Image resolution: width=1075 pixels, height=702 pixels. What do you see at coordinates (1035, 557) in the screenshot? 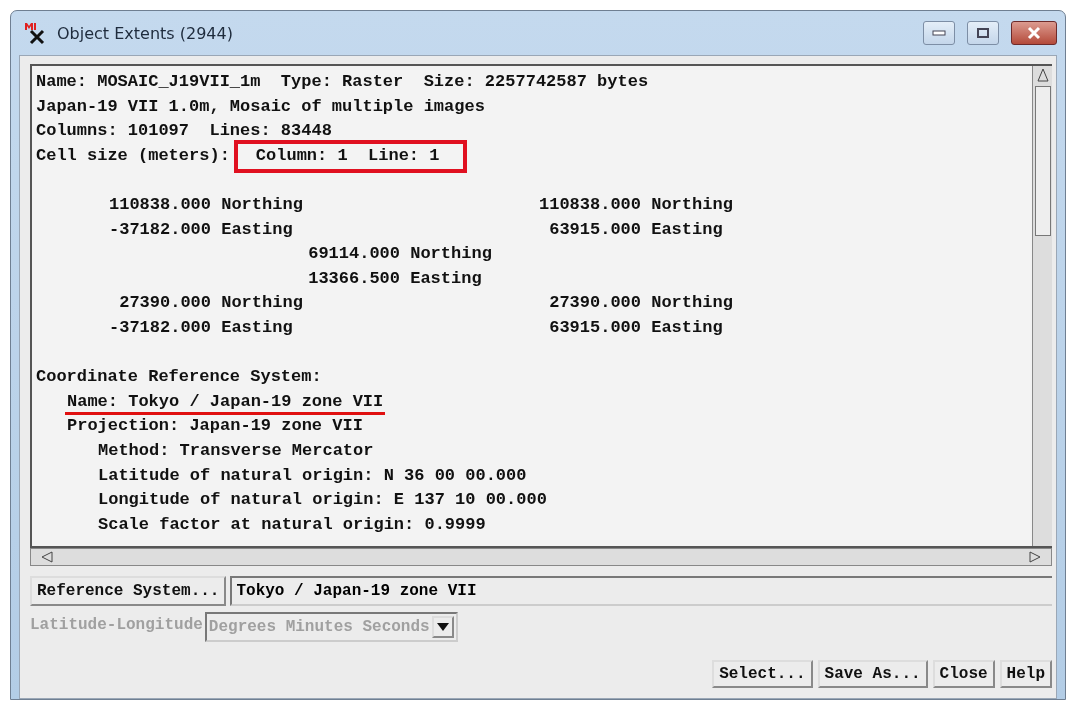
I see `scroll-right-icon` at bounding box center [1035, 557].